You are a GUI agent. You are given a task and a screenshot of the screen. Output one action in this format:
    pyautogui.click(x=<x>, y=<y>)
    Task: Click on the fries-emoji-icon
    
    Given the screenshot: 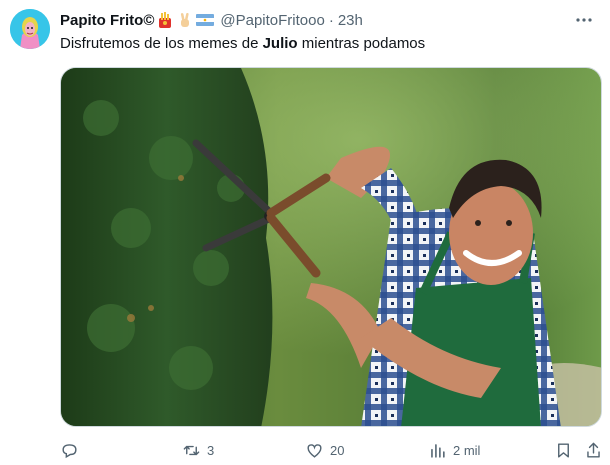 What is the action you would take?
    pyautogui.click(x=165, y=20)
    